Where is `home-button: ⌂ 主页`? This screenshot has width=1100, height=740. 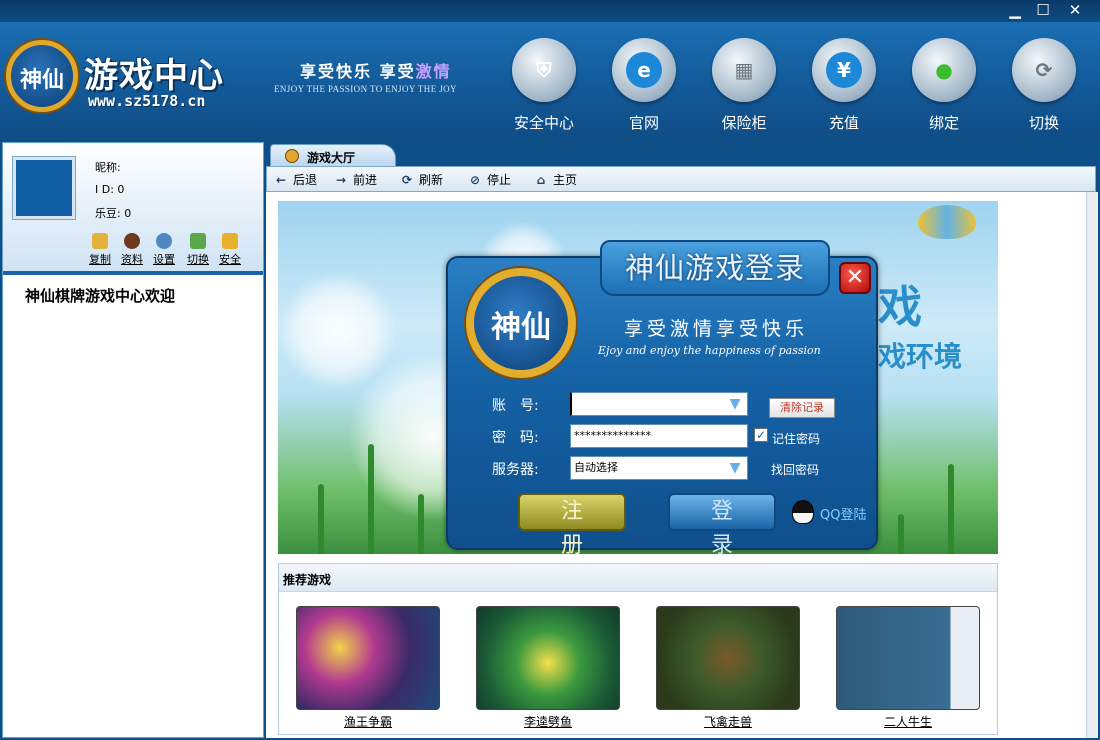
home-button: ⌂ 主页 is located at coordinates (555, 179).